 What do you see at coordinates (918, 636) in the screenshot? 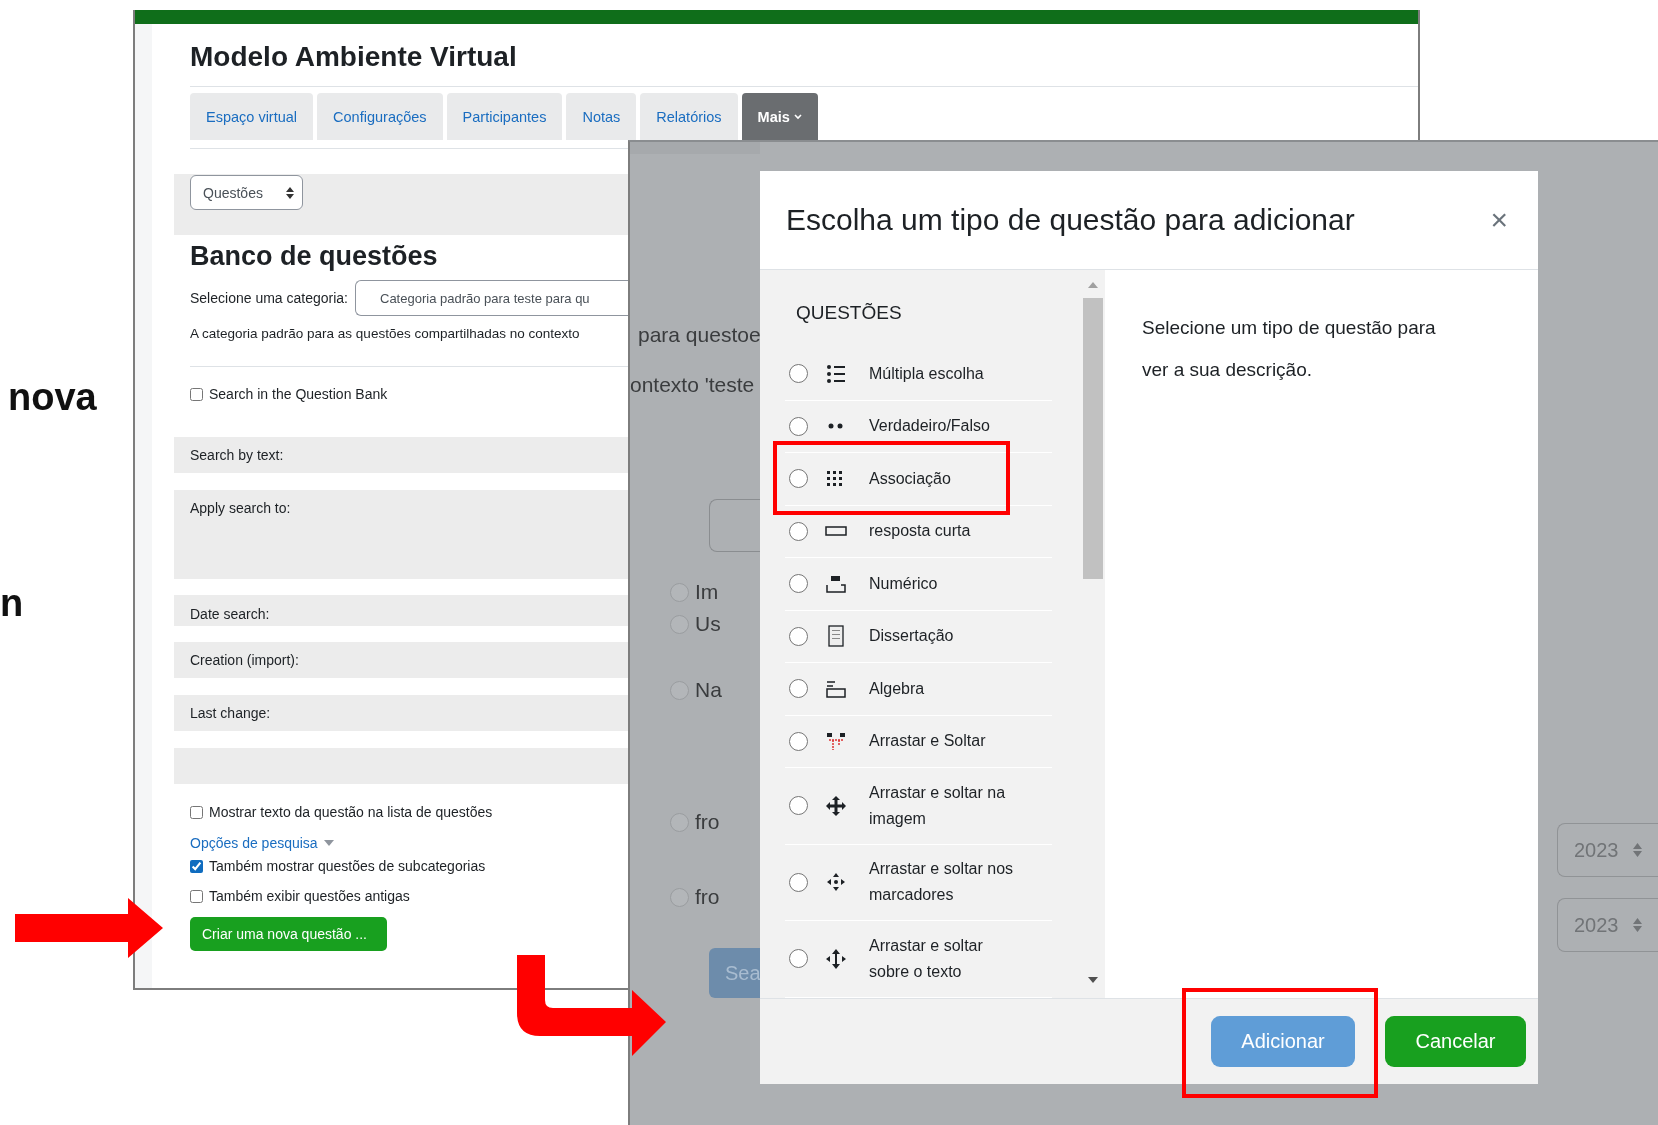
I see `question-type-option: Dissertação` at bounding box center [918, 636].